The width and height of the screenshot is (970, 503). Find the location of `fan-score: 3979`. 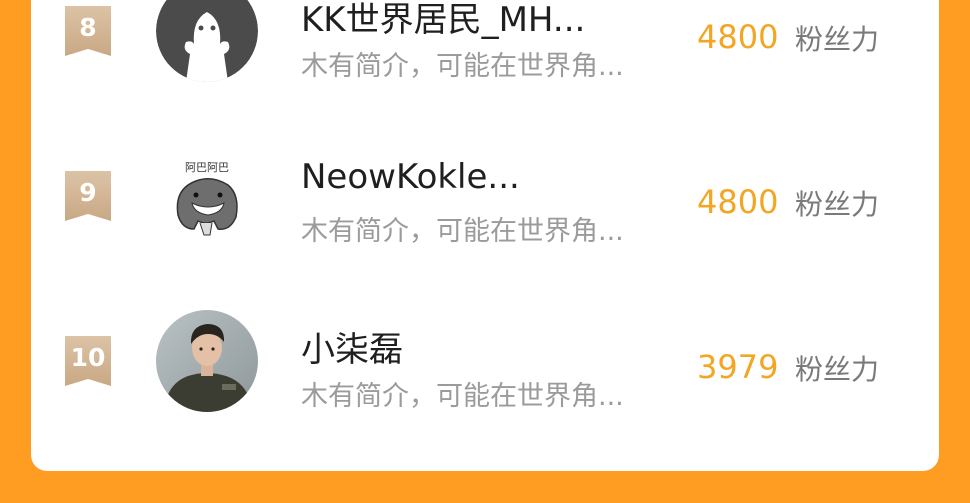

fan-score: 3979 is located at coordinates (738, 367).